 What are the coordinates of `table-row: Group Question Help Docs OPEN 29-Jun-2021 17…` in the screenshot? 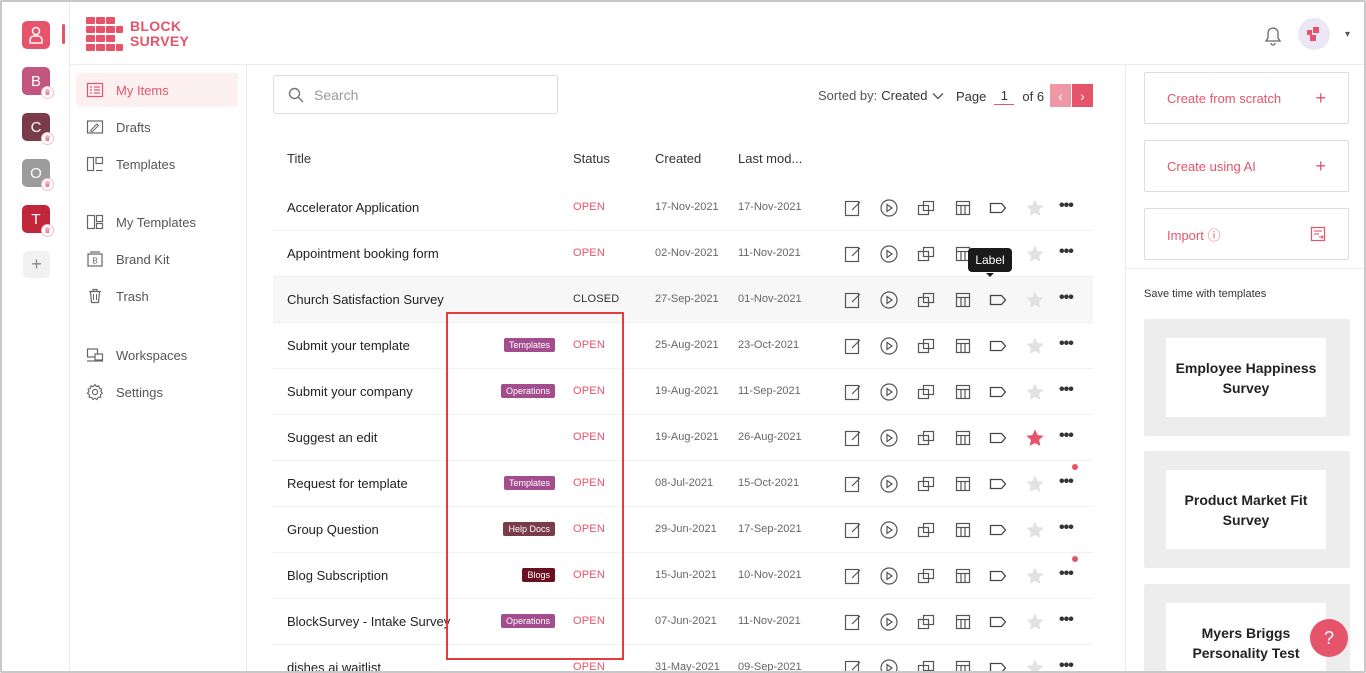 It's located at (683, 530).